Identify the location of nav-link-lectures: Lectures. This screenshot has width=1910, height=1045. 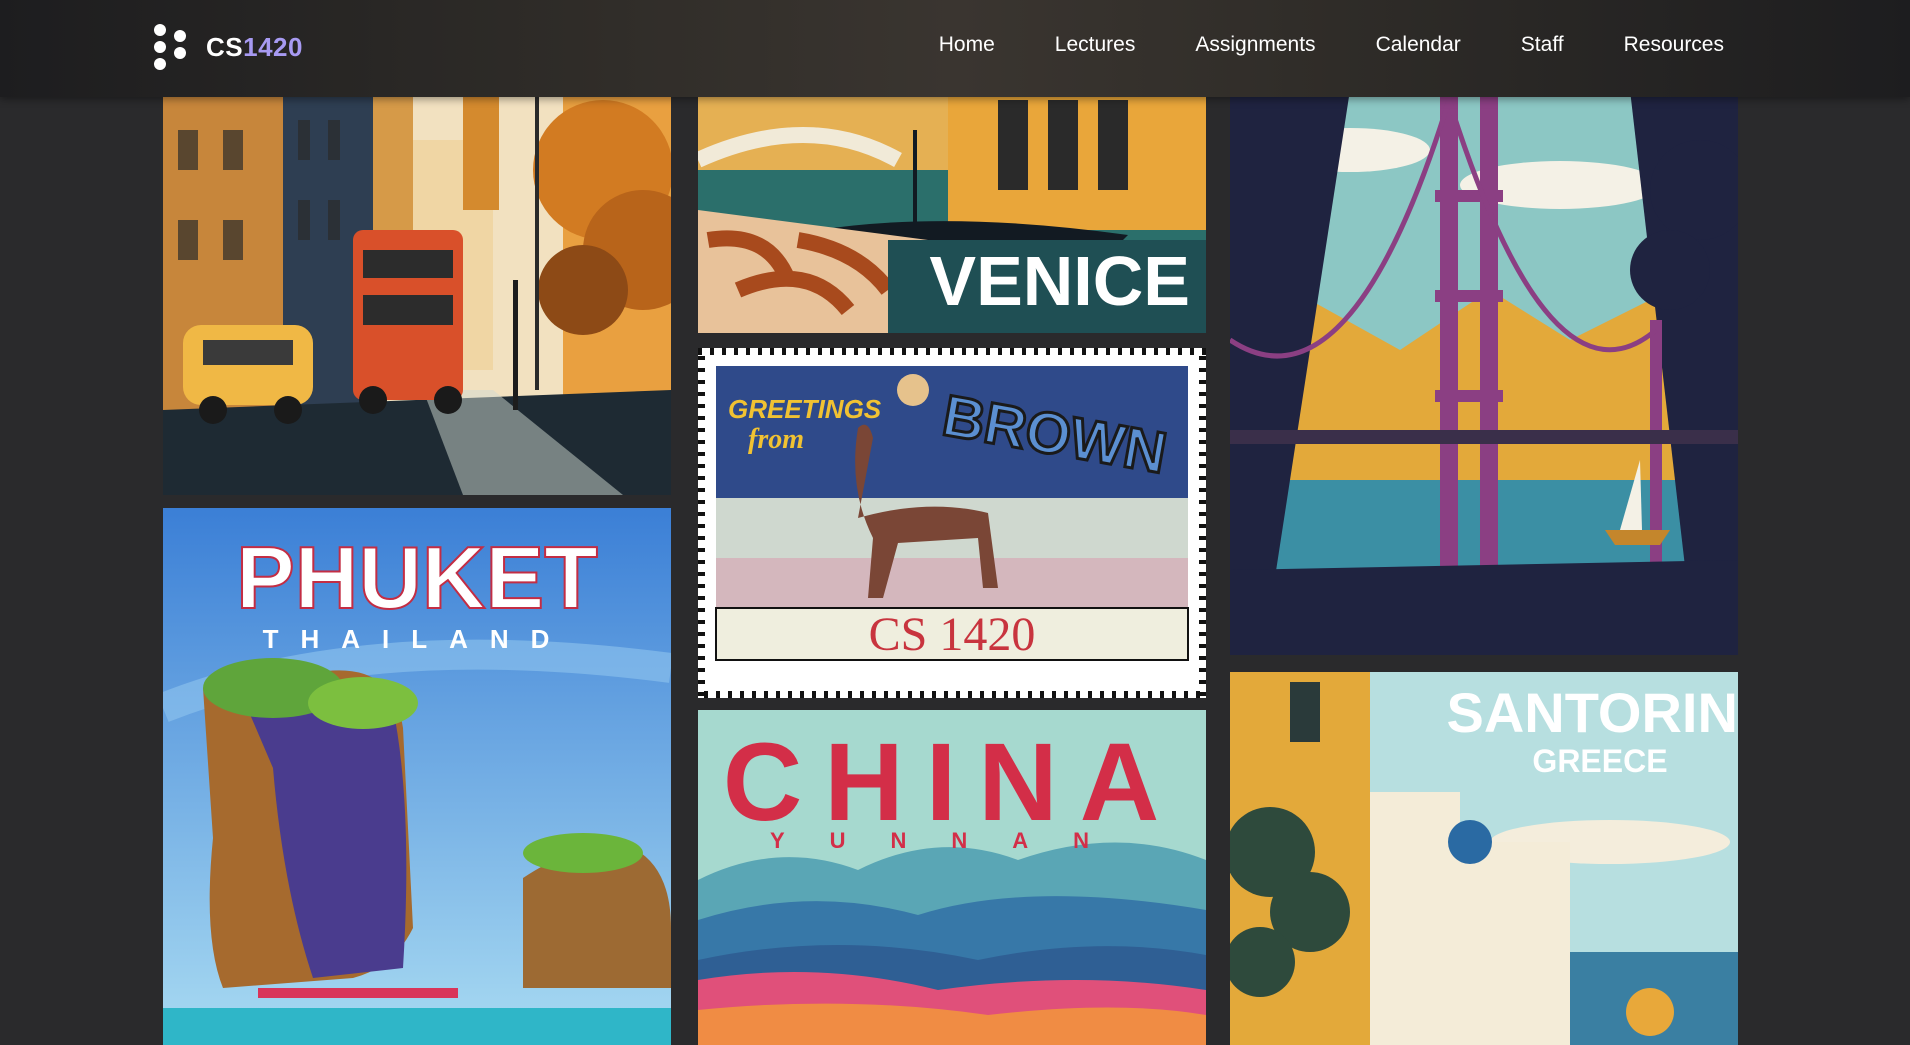
(1095, 45).